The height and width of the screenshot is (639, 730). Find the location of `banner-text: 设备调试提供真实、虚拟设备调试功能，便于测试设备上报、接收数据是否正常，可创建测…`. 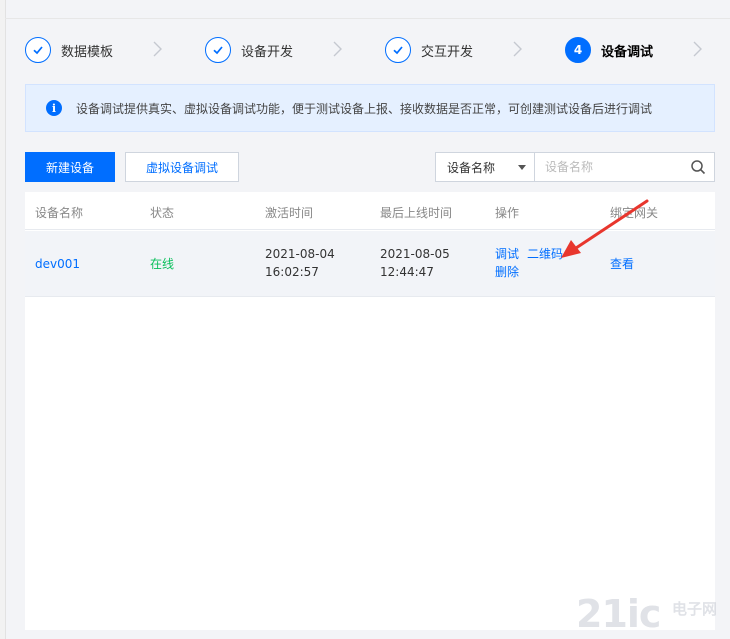

banner-text: 设备调试提供真实、虚拟设备调试功能，便于测试设备上报、接收数据是否正常，可创建测… is located at coordinates (364, 108).